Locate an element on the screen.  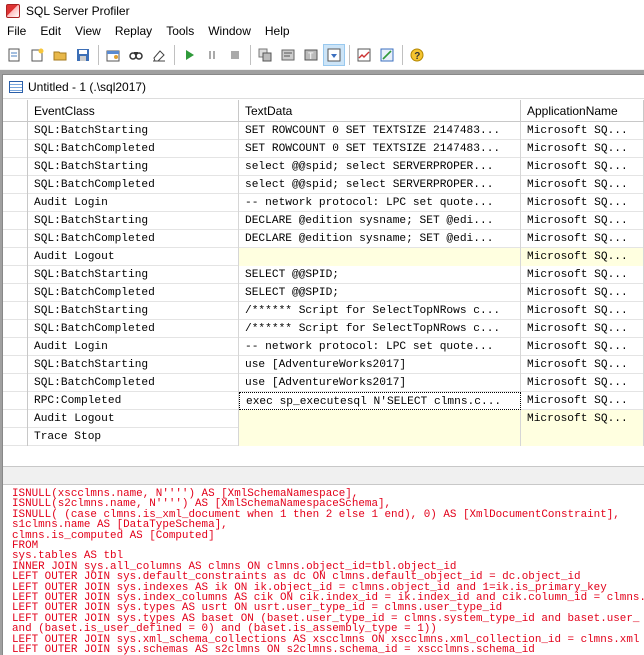
find-button is located at coordinates (136, 55).